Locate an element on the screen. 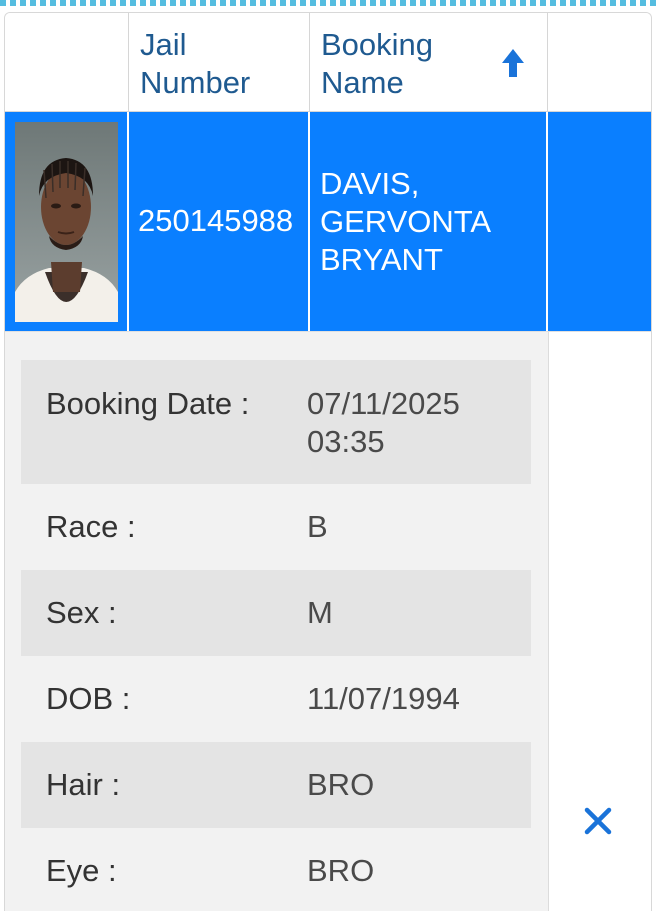  sex-label: Sex : is located at coordinates (81, 612).